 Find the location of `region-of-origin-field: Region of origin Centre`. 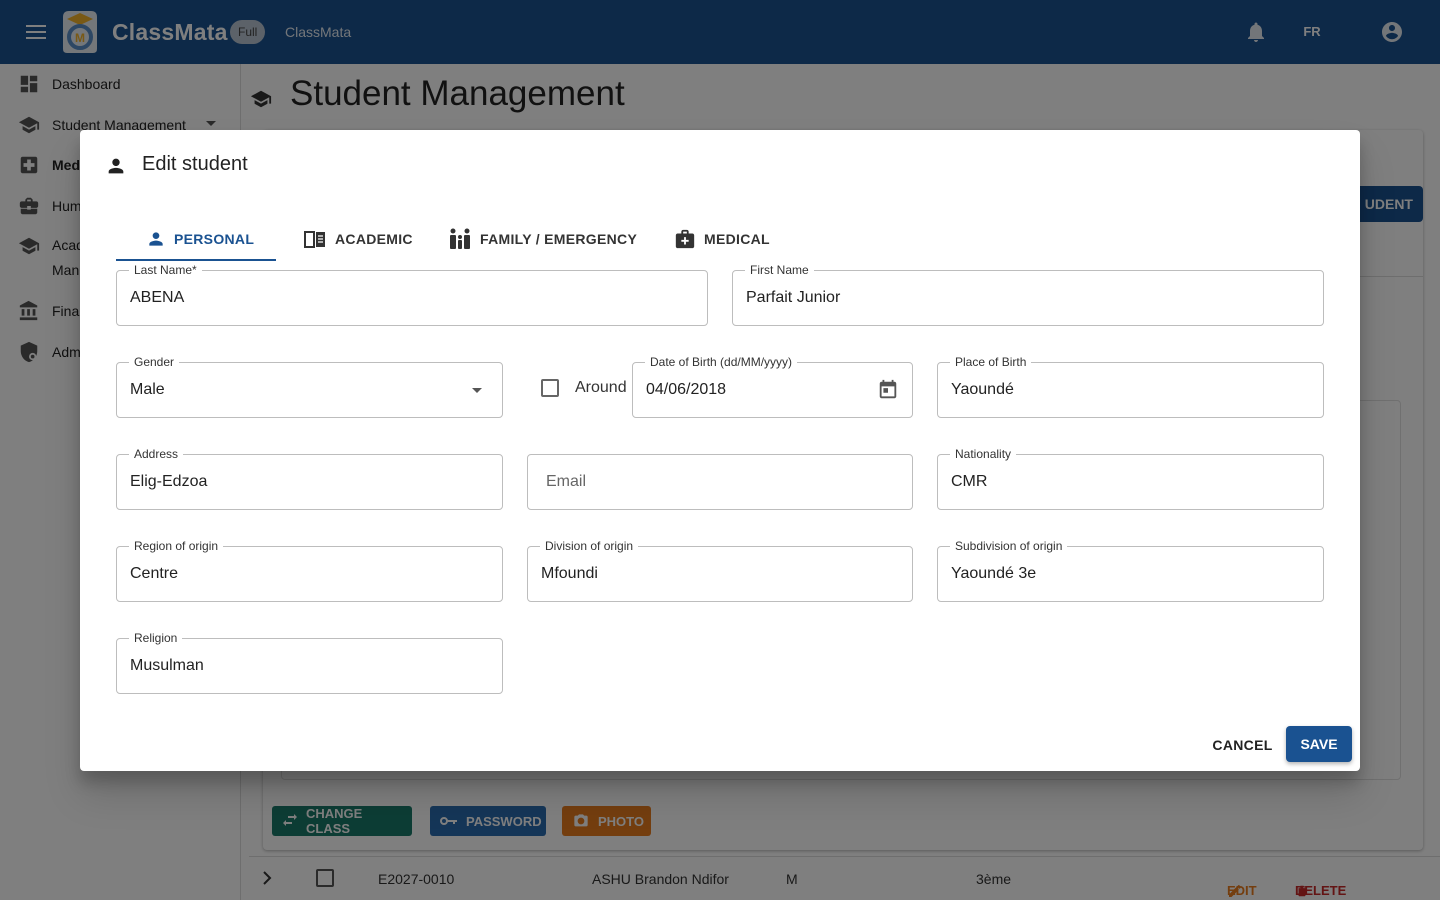

region-of-origin-field: Region of origin Centre is located at coordinates (309, 570).